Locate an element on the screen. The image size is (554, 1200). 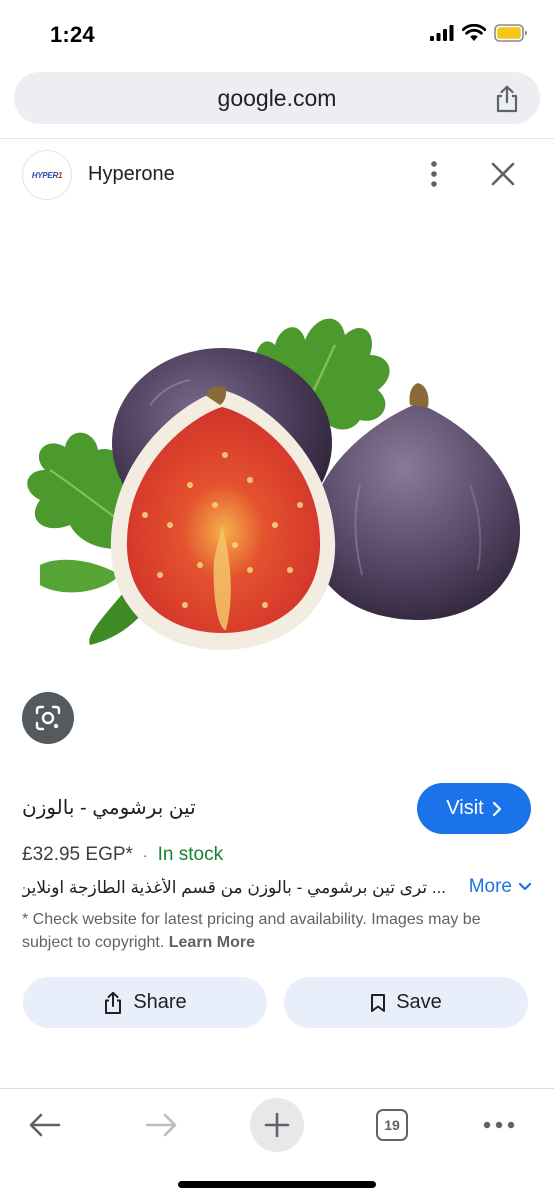
wifi-icon is located at coordinates (474, 32).